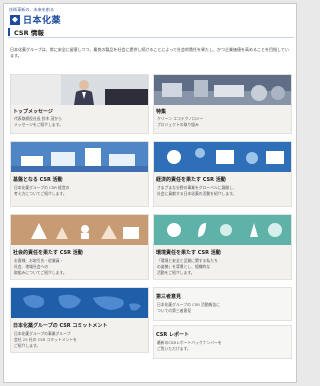 The height and width of the screenshot is (386, 320). Describe the element at coordinates (38, 180) in the screenshot. I see `card-title: 基盤となる CSR 活動` at that location.